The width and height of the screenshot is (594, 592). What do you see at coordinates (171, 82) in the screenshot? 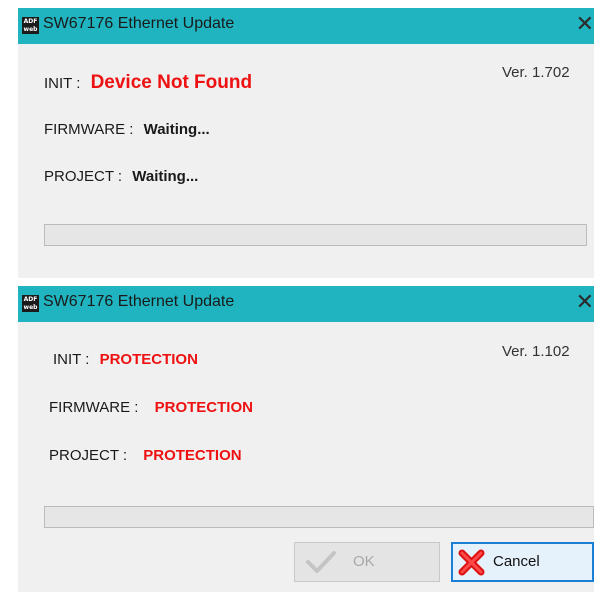
I see `init-status: Device Not Found` at bounding box center [171, 82].